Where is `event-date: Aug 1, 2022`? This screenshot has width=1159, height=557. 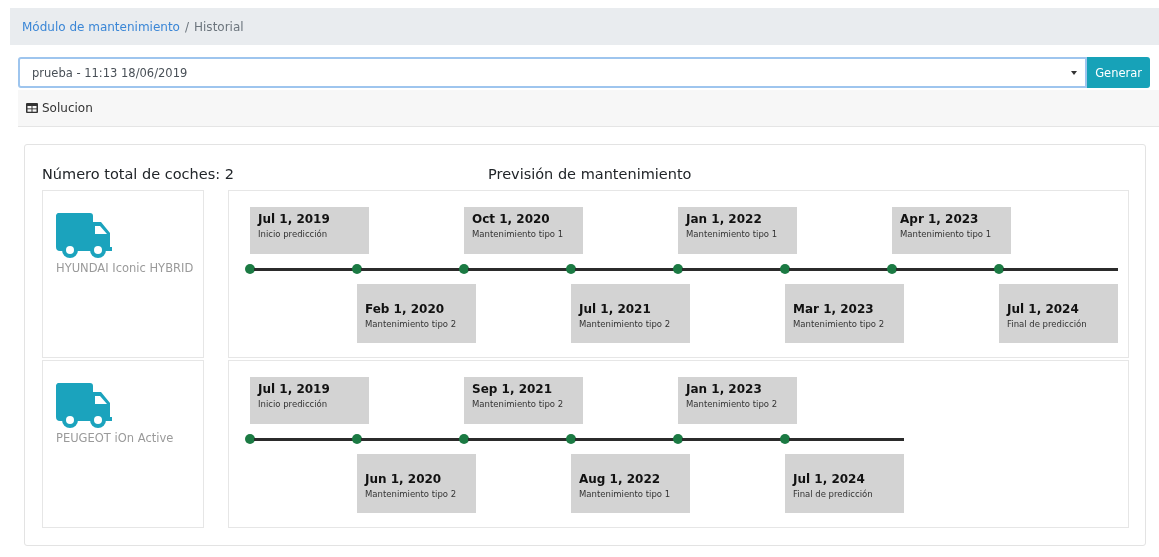
event-date: Aug 1, 2022 is located at coordinates (620, 479).